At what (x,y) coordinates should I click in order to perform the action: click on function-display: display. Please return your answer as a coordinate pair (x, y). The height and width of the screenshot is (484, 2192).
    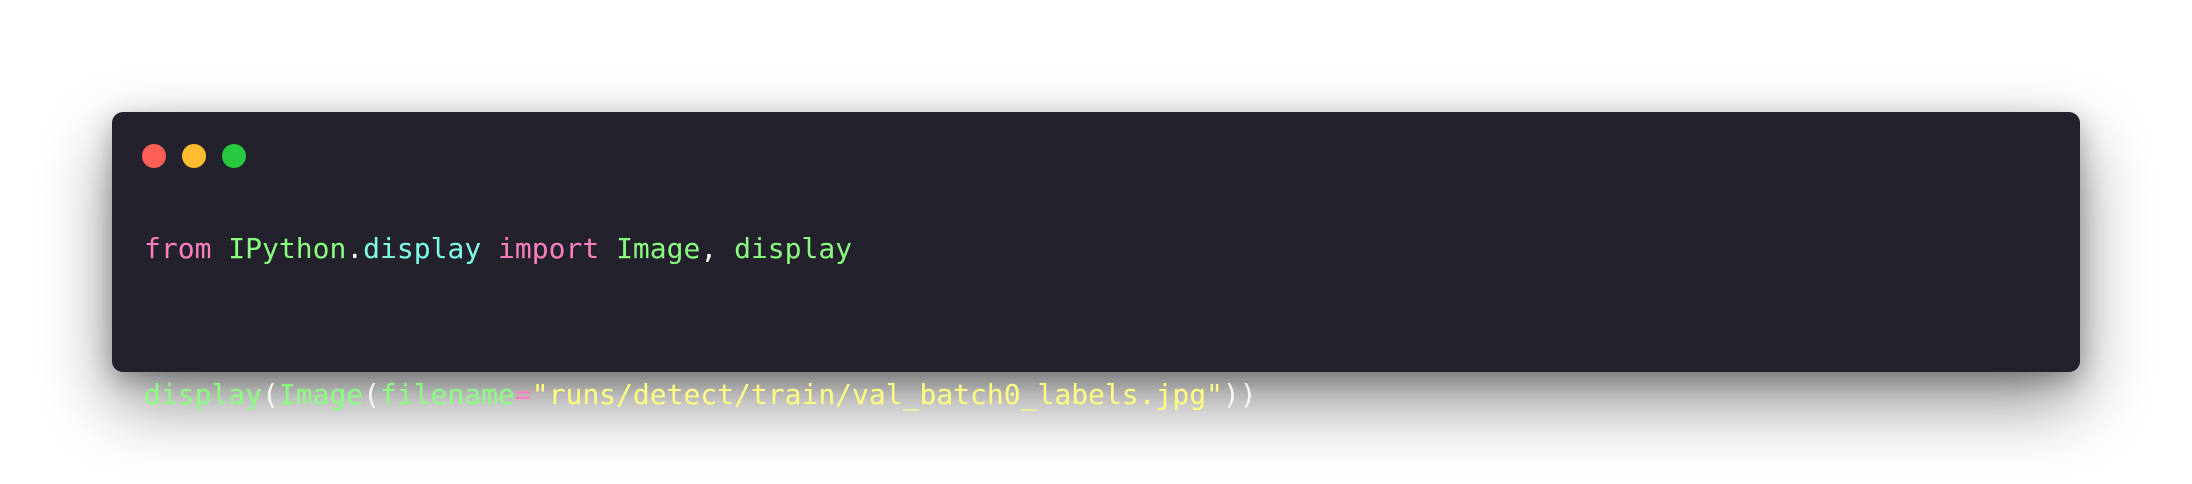
    Looking at the image, I should click on (203, 394).